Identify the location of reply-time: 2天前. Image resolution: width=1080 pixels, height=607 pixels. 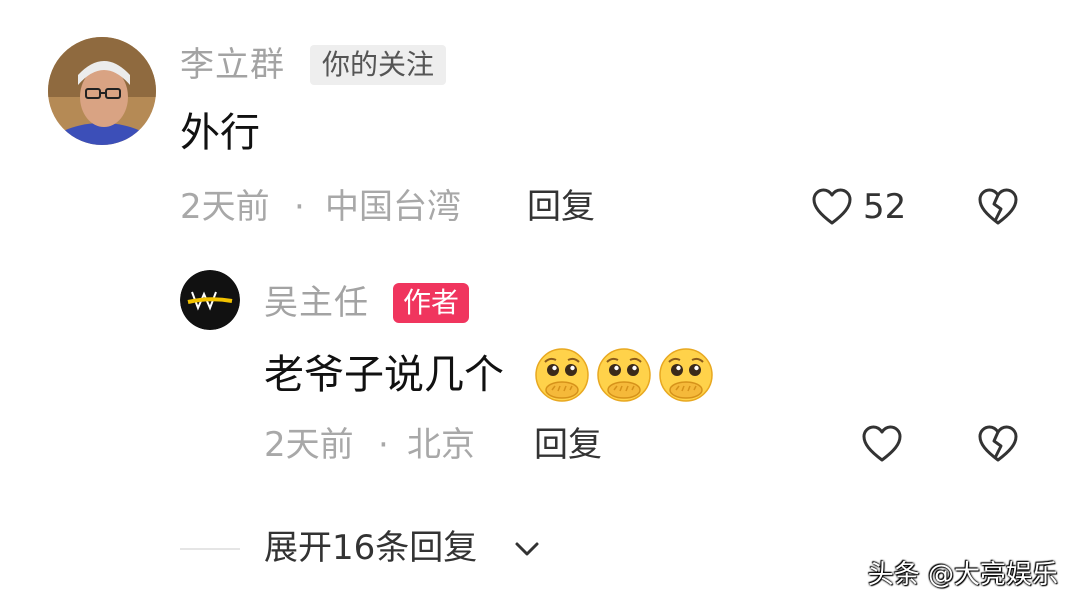
(309, 445).